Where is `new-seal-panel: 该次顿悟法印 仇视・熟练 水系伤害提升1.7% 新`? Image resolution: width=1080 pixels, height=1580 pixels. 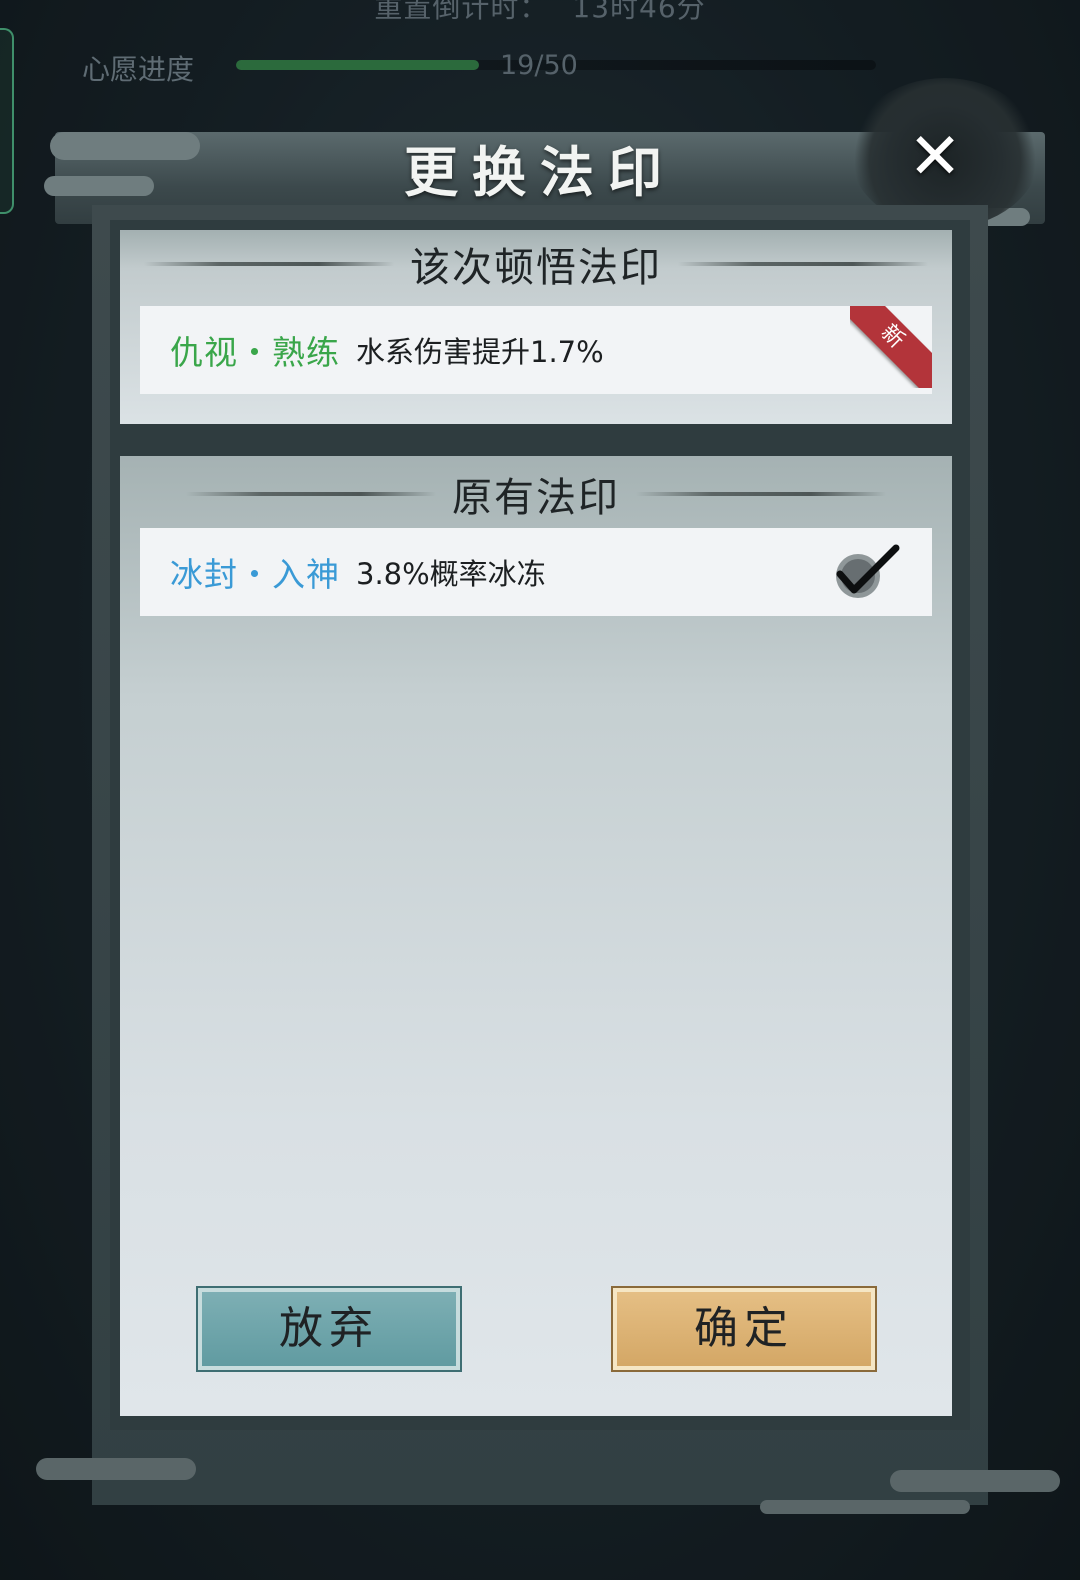
new-seal-panel: 该次顿悟法印 仇视・熟练 水系伤害提升1.7% 新 is located at coordinates (536, 327).